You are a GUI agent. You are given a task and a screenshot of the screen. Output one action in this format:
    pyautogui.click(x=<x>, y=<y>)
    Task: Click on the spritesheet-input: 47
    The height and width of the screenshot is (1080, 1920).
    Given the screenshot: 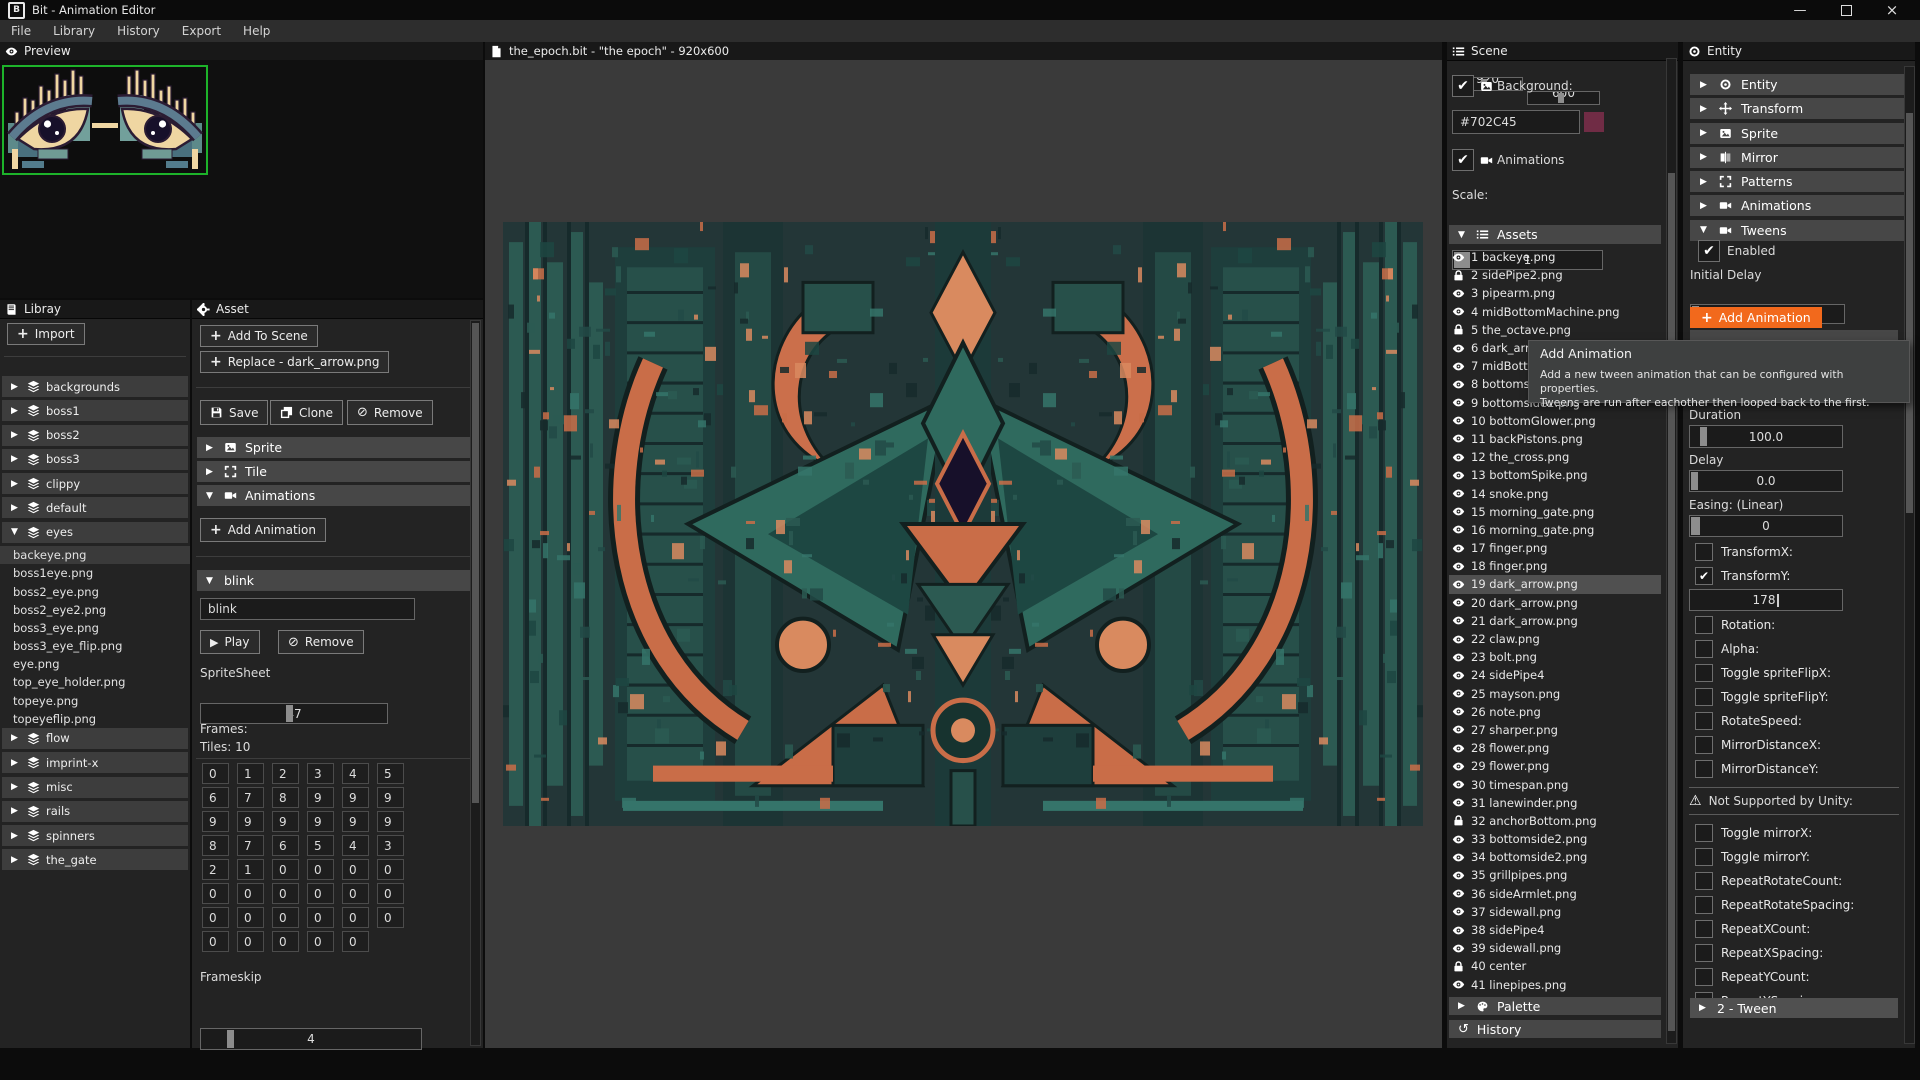 What is the action you would take?
    pyautogui.click(x=294, y=713)
    